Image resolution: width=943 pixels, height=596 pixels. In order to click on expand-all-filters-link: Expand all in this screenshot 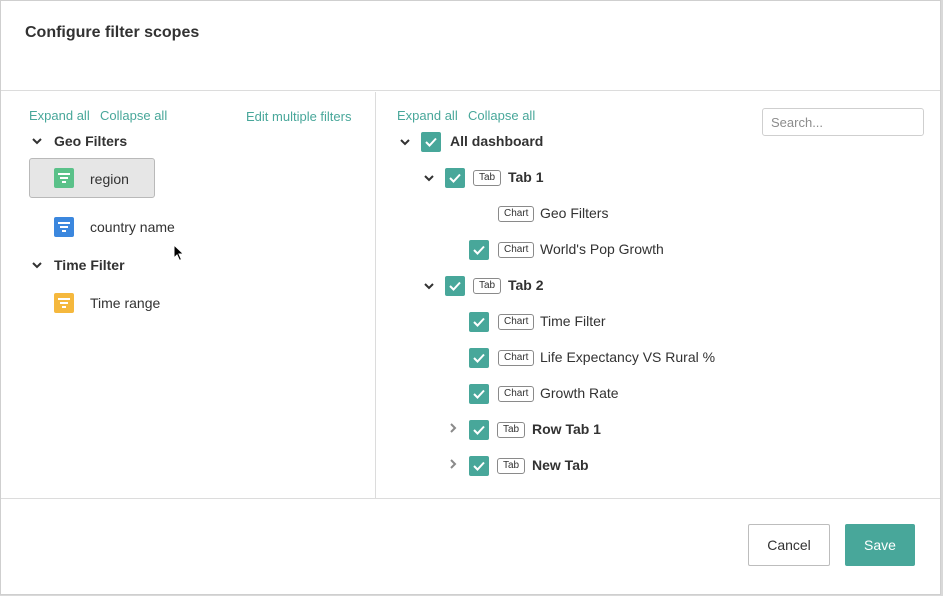, I will do `click(59, 115)`.